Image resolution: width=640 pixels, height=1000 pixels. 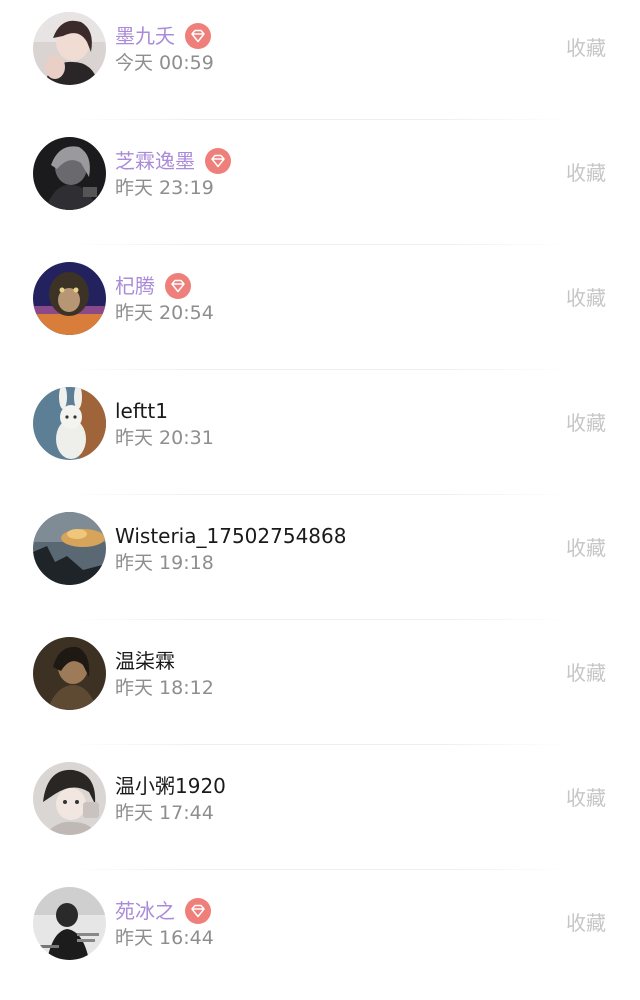 What do you see at coordinates (164, 688) in the screenshot?
I see `visit-time: 昨天 18:12` at bounding box center [164, 688].